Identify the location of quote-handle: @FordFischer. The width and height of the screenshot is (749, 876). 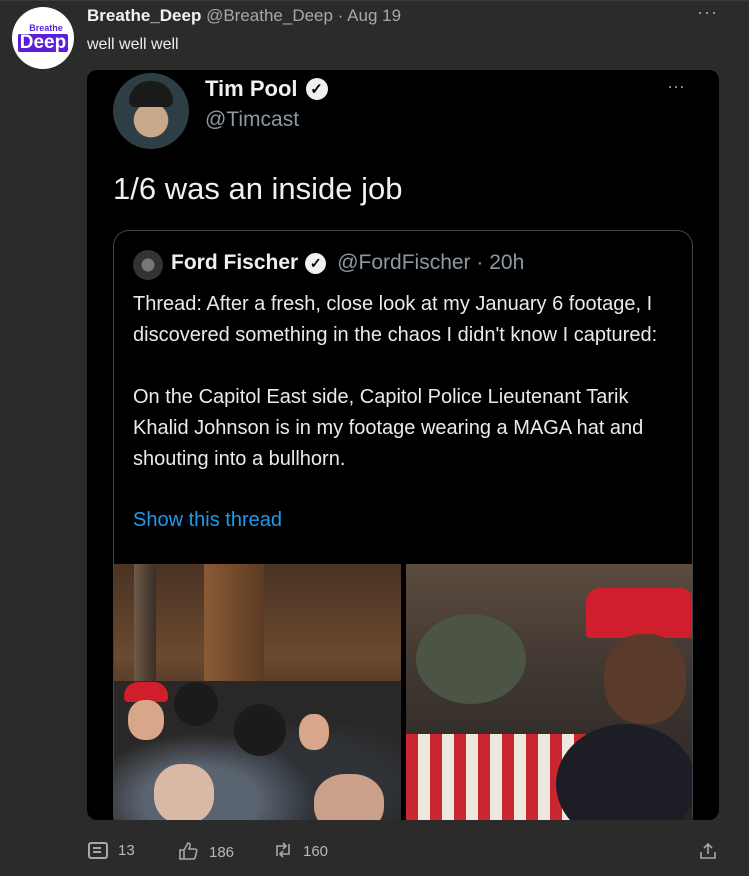
(404, 262).